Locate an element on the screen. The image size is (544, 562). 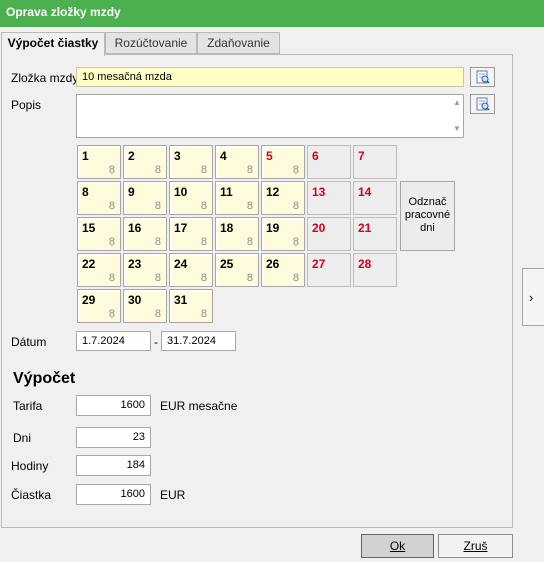
day-number: 28 is located at coordinates (365, 264).